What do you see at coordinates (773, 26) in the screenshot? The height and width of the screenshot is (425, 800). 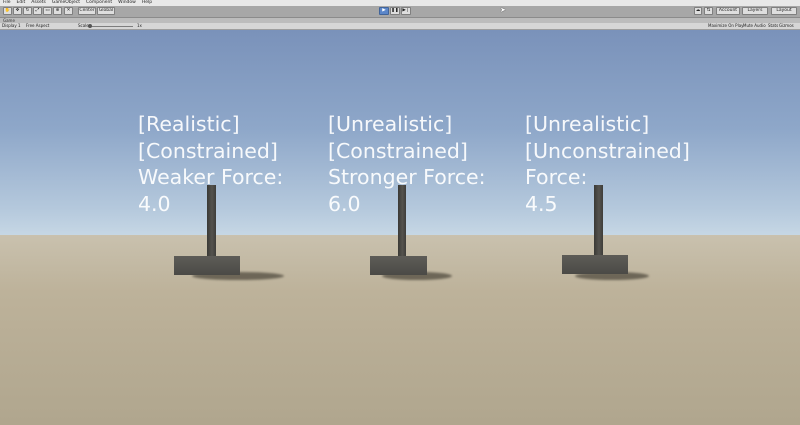 I see `stats-toggle: Stats` at bounding box center [773, 26].